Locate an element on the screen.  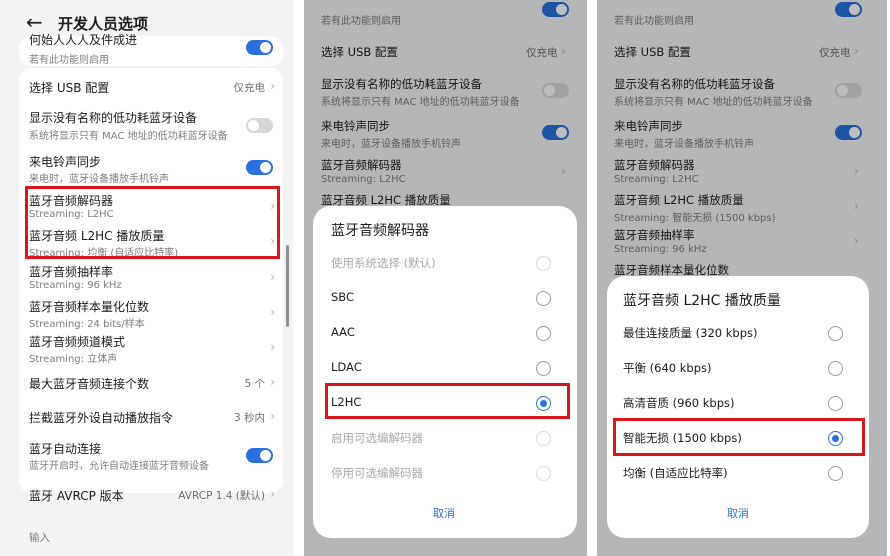
codec-option-aac: AAC is located at coordinates (445, 333).